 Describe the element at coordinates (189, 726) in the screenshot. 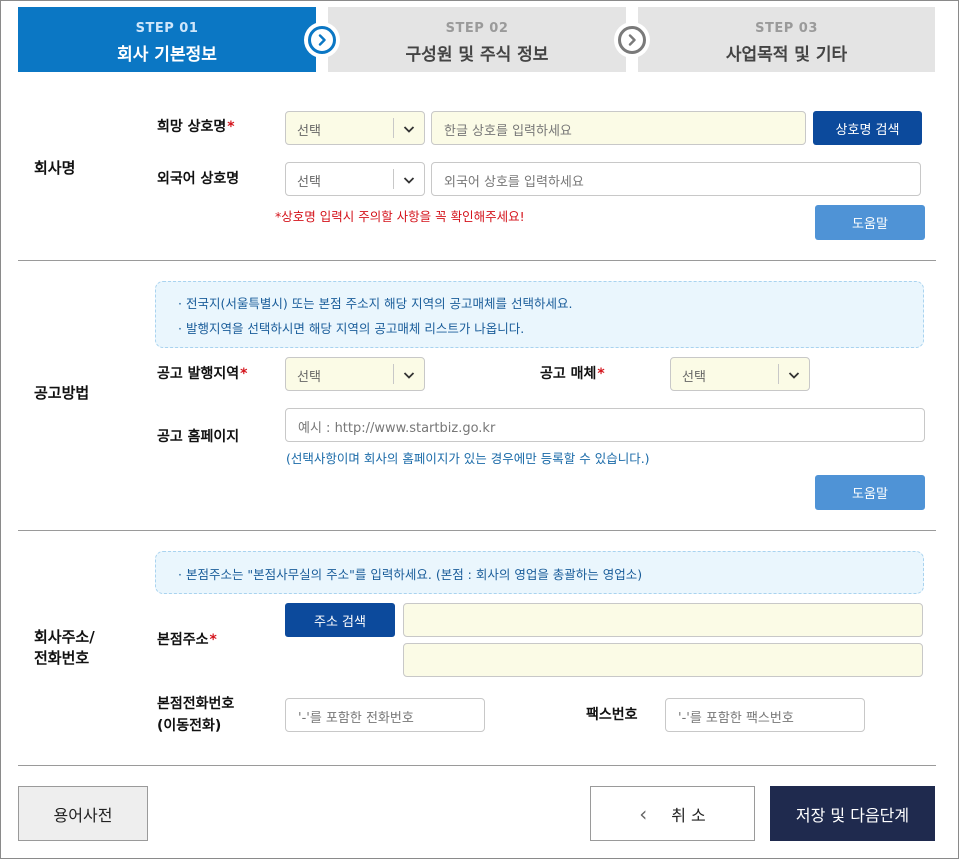

I see `hq-phone-label-2: (이동전화)` at that location.